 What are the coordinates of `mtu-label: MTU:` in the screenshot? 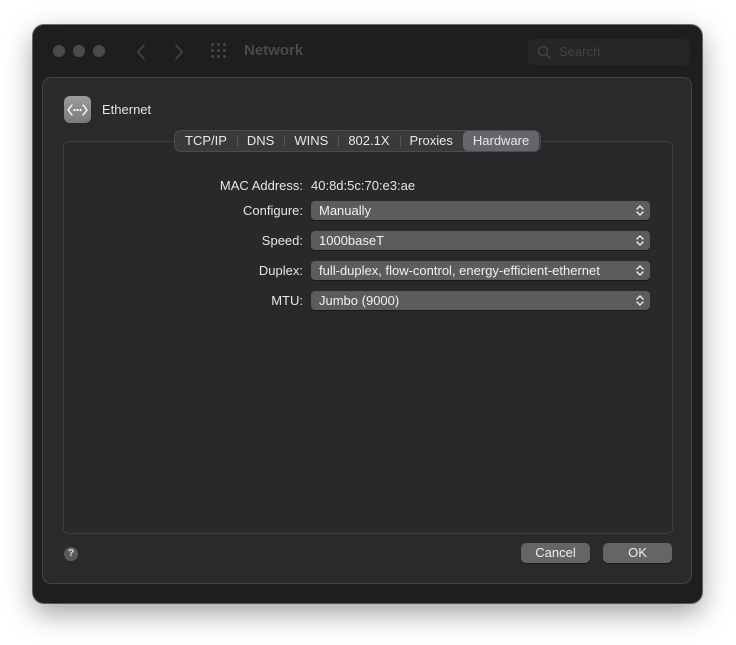 It's located at (287, 300).